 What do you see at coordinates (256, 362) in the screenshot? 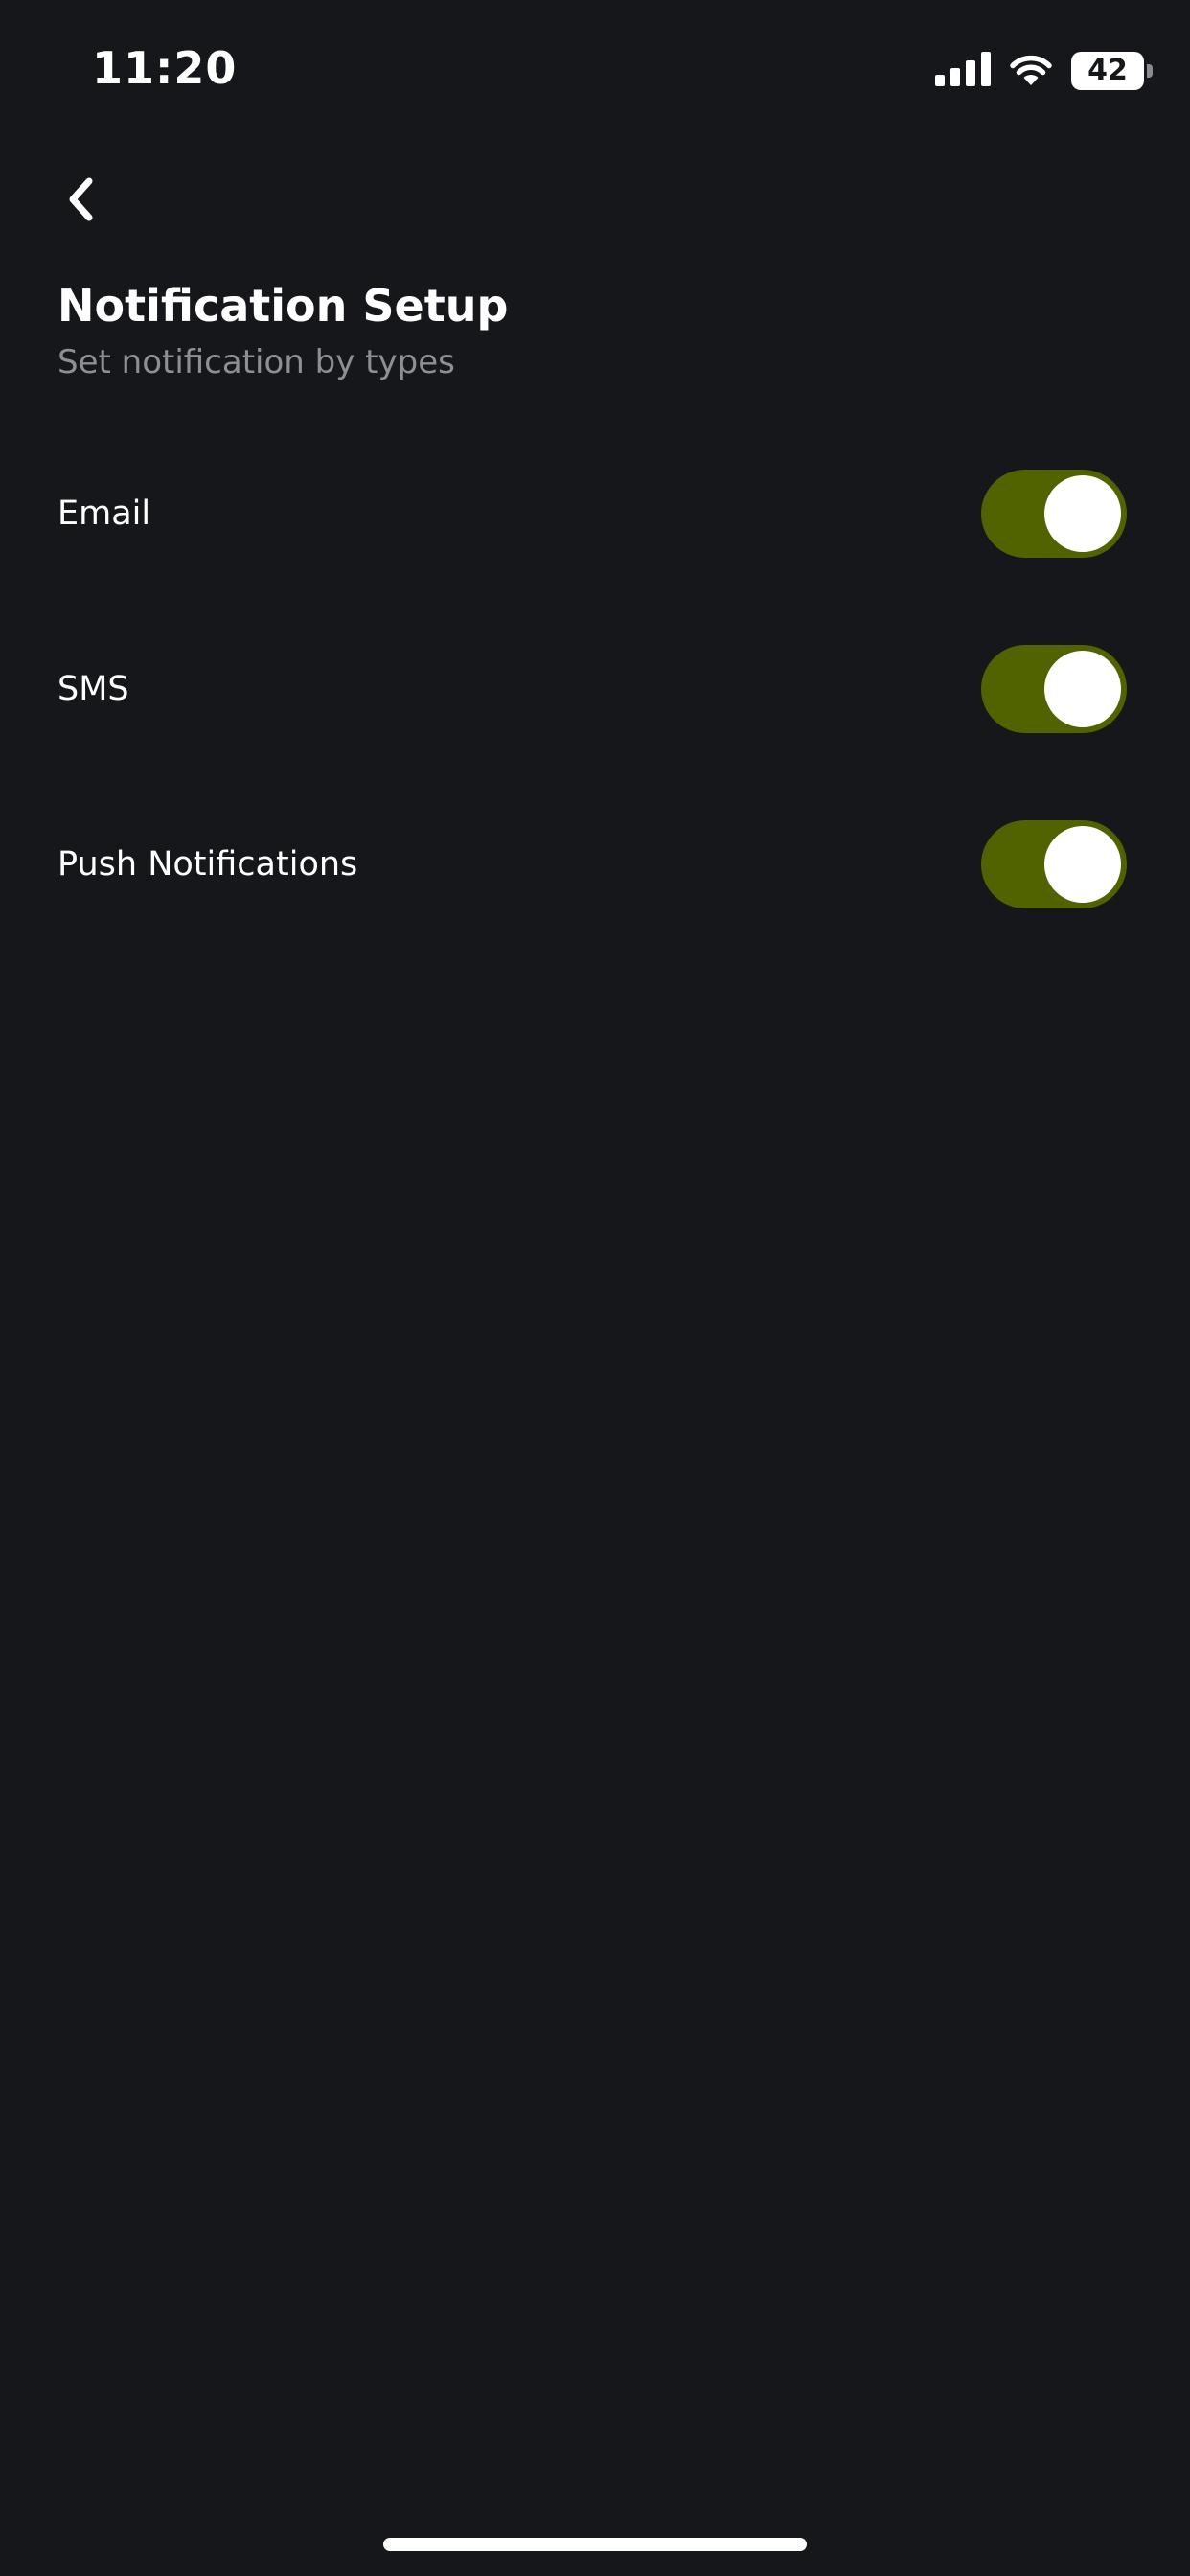
I see `page-subtitle: Set notification by types` at bounding box center [256, 362].